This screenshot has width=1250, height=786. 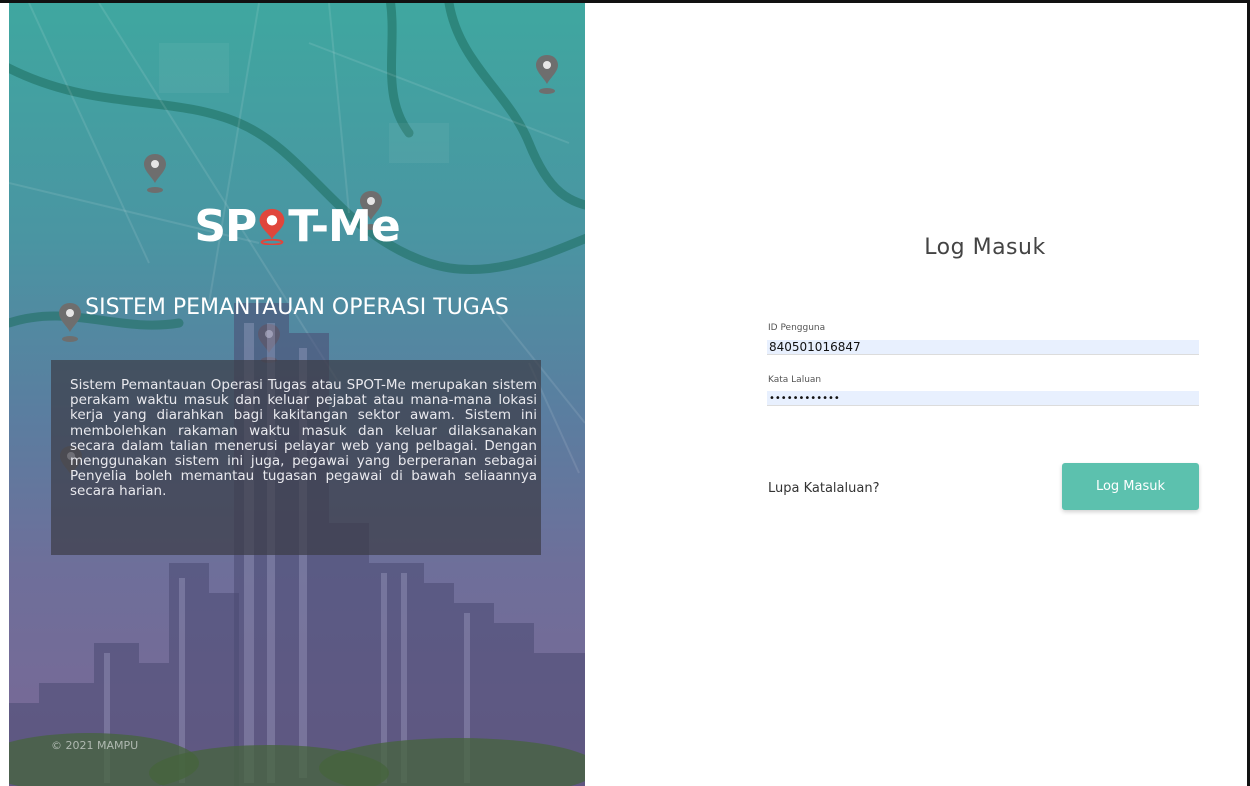 What do you see at coordinates (297, 307) in the screenshot?
I see `system-title: SISTEM PEMANTAUAN OPERASI TUGAS` at bounding box center [297, 307].